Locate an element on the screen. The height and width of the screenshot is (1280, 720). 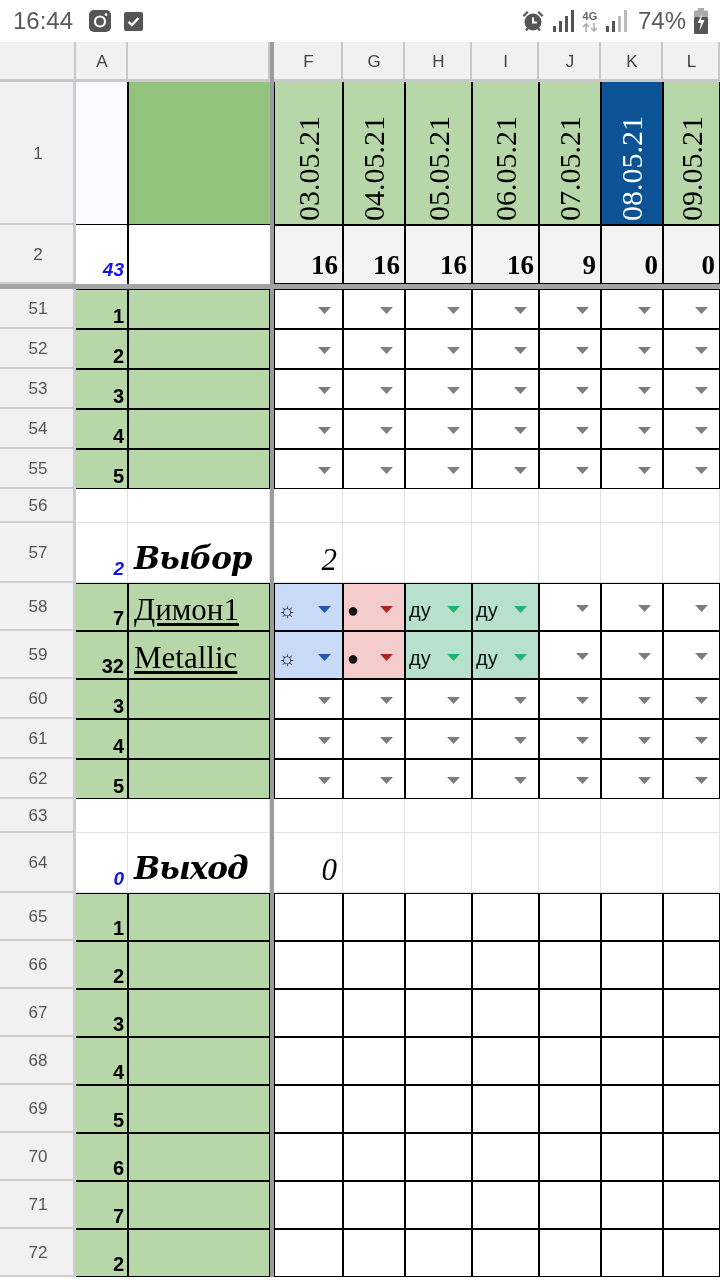
row-number: 53 is located at coordinates (38, 389).